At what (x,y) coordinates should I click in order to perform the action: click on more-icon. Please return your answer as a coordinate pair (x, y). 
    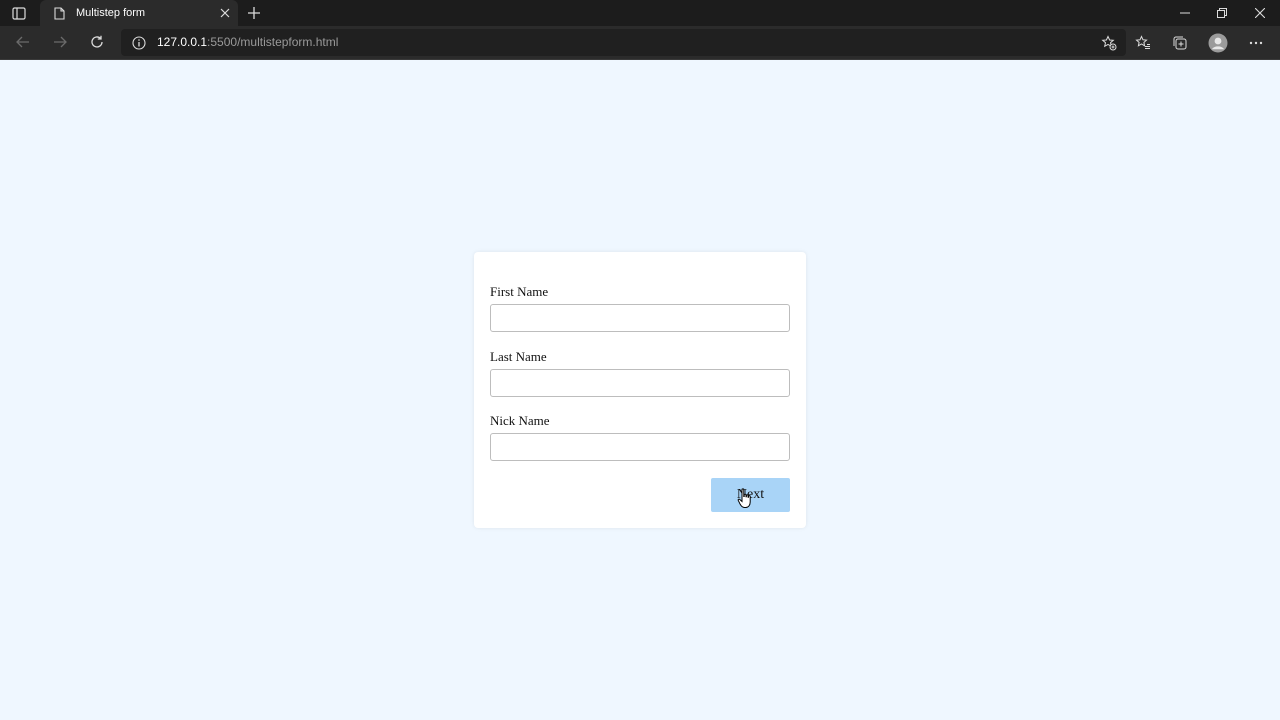
    Looking at the image, I should click on (1256, 43).